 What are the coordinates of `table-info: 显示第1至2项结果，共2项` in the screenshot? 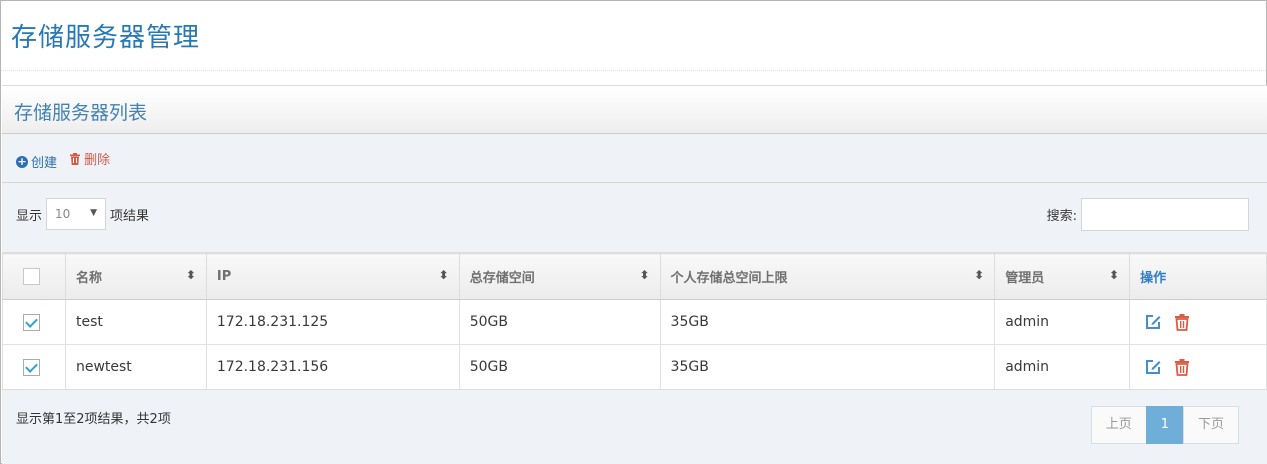 It's located at (93, 419).